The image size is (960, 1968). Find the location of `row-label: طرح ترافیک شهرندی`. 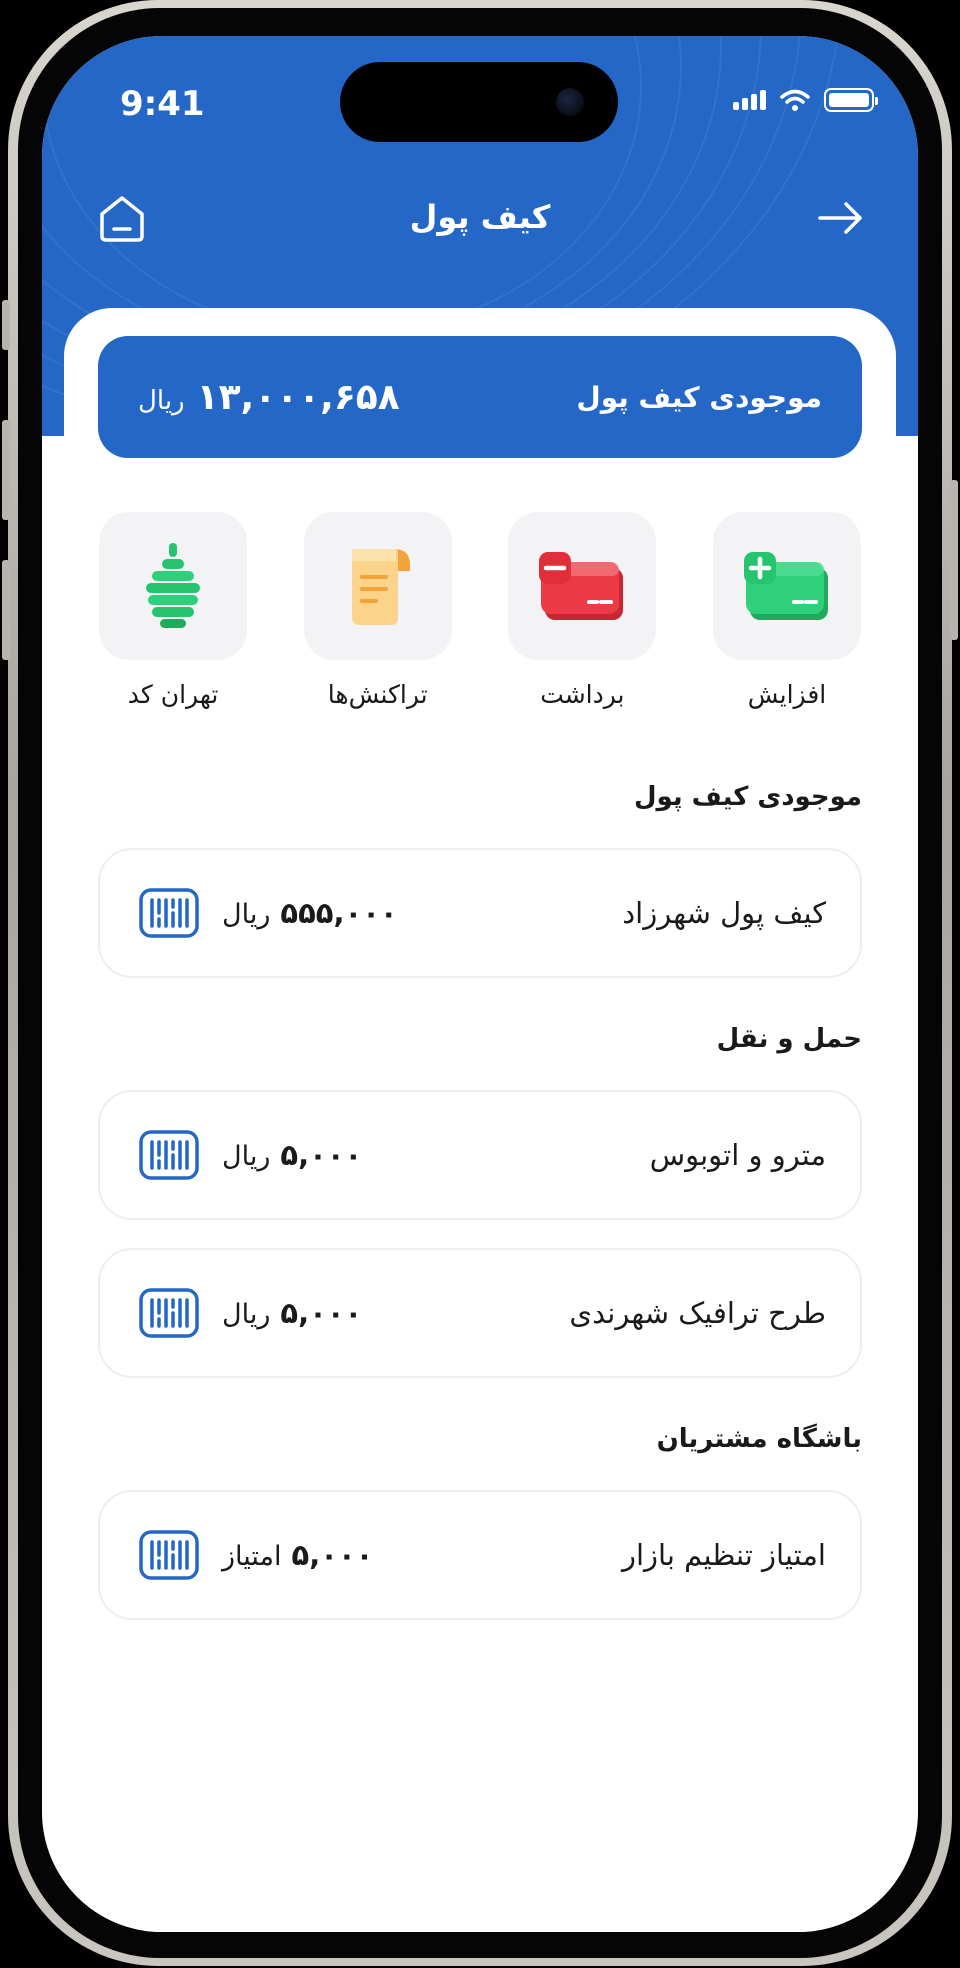

row-label: طرح ترافیک شهرندی is located at coordinates (697, 1313).